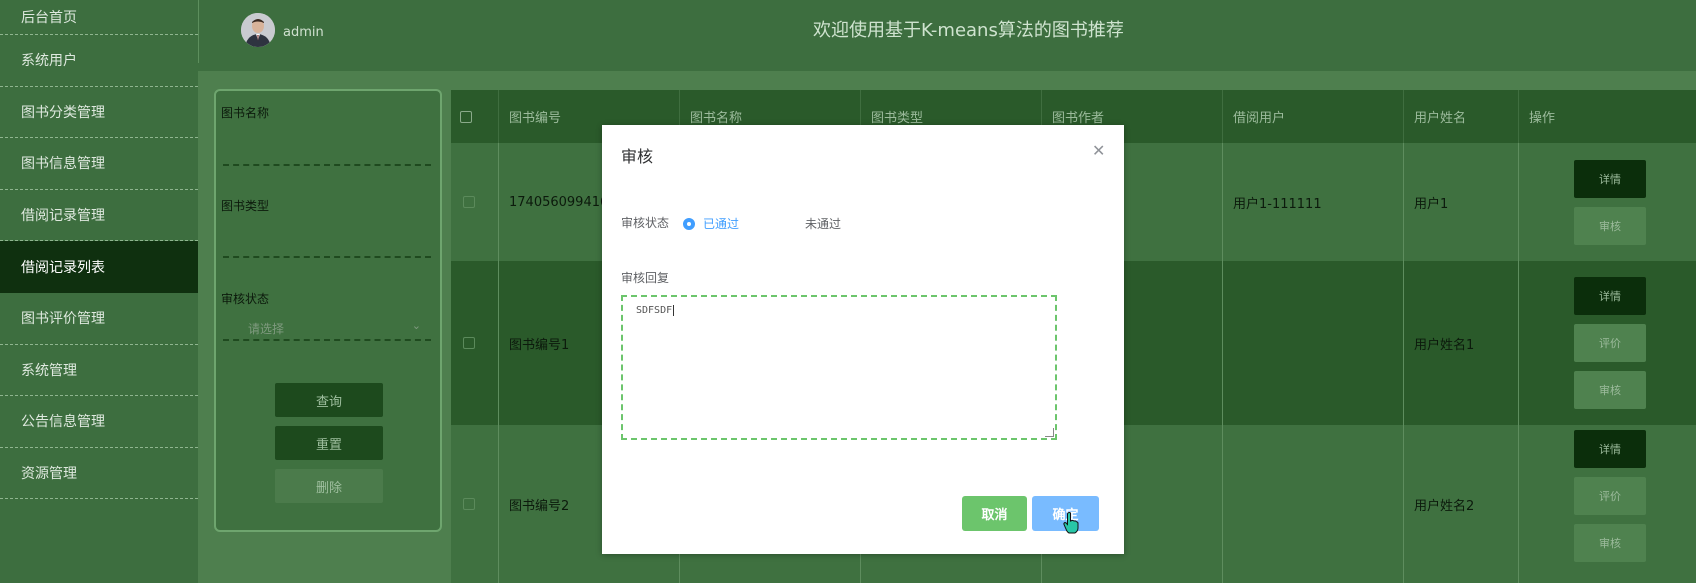 The image size is (1696, 583). What do you see at coordinates (637, 156) in the screenshot?
I see `dialog-title: 审核` at bounding box center [637, 156].